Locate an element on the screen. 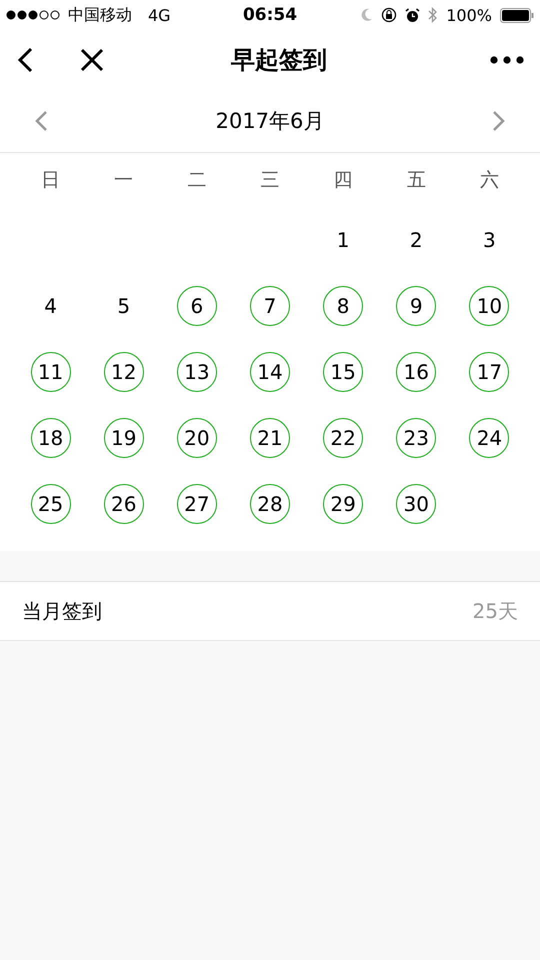 The image size is (540, 960). chevron-right-icon is located at coordinates (499, 121).